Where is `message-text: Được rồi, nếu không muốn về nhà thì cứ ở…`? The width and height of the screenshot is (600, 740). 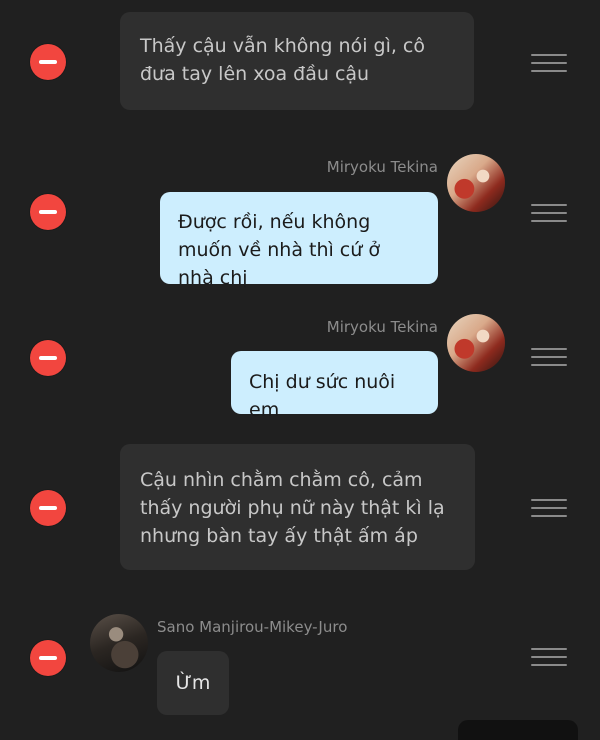 message-text: Được rồi, nếu không muốn về nhà thì cứ ở… is located at coordinates (279, 250).